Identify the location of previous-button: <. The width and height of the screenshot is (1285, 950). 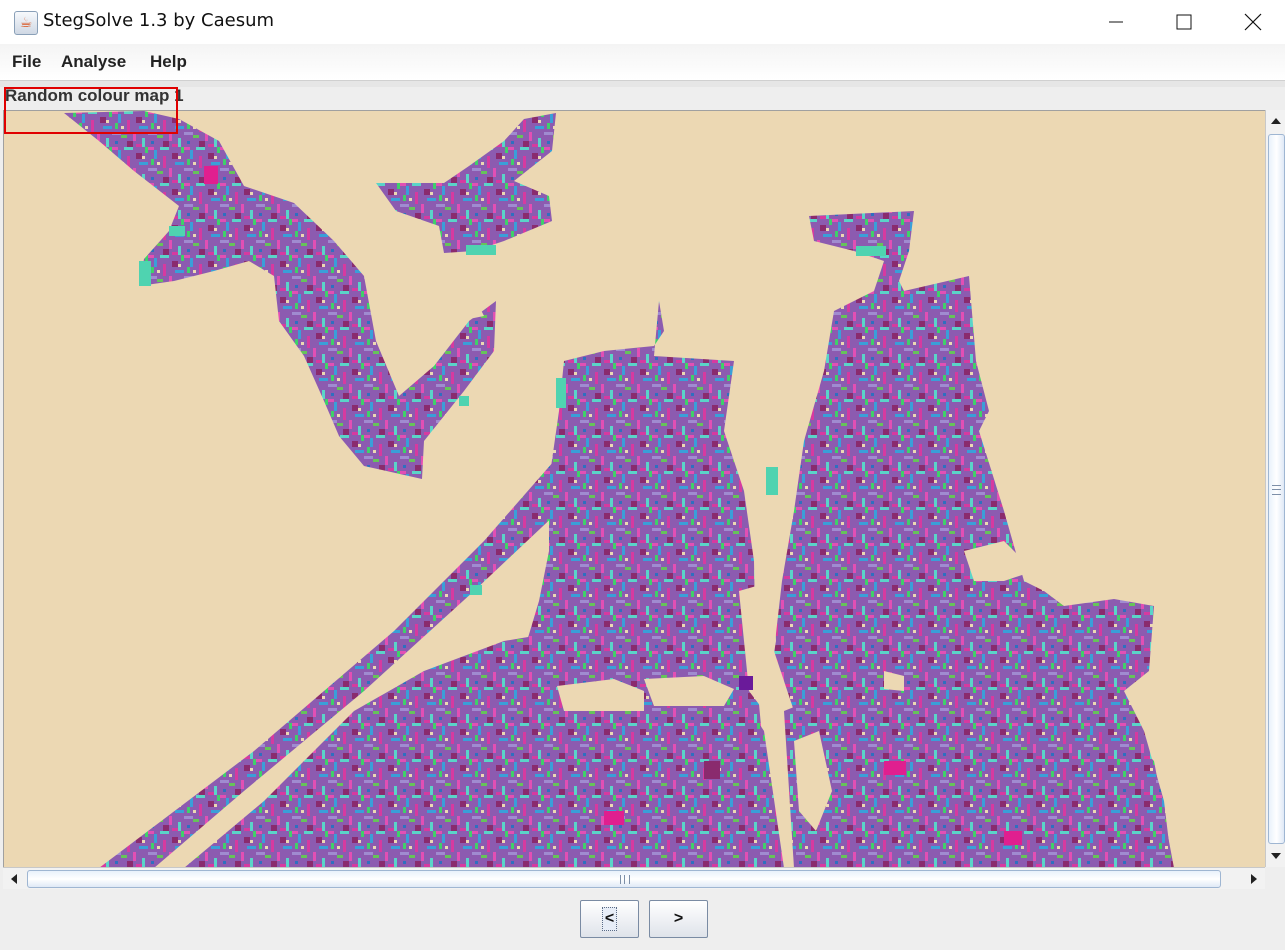
(609, 919).